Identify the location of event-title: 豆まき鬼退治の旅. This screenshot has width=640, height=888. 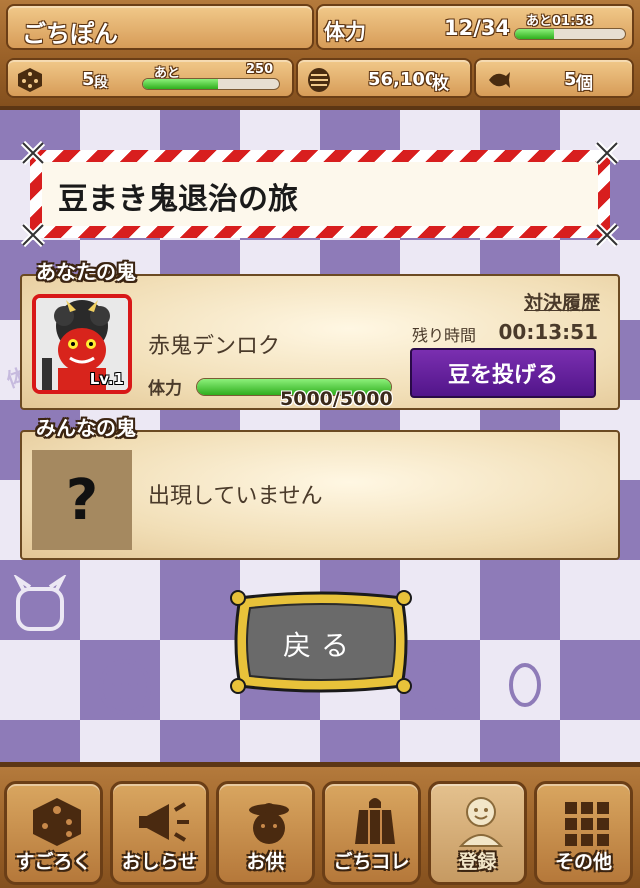
(178, 199).